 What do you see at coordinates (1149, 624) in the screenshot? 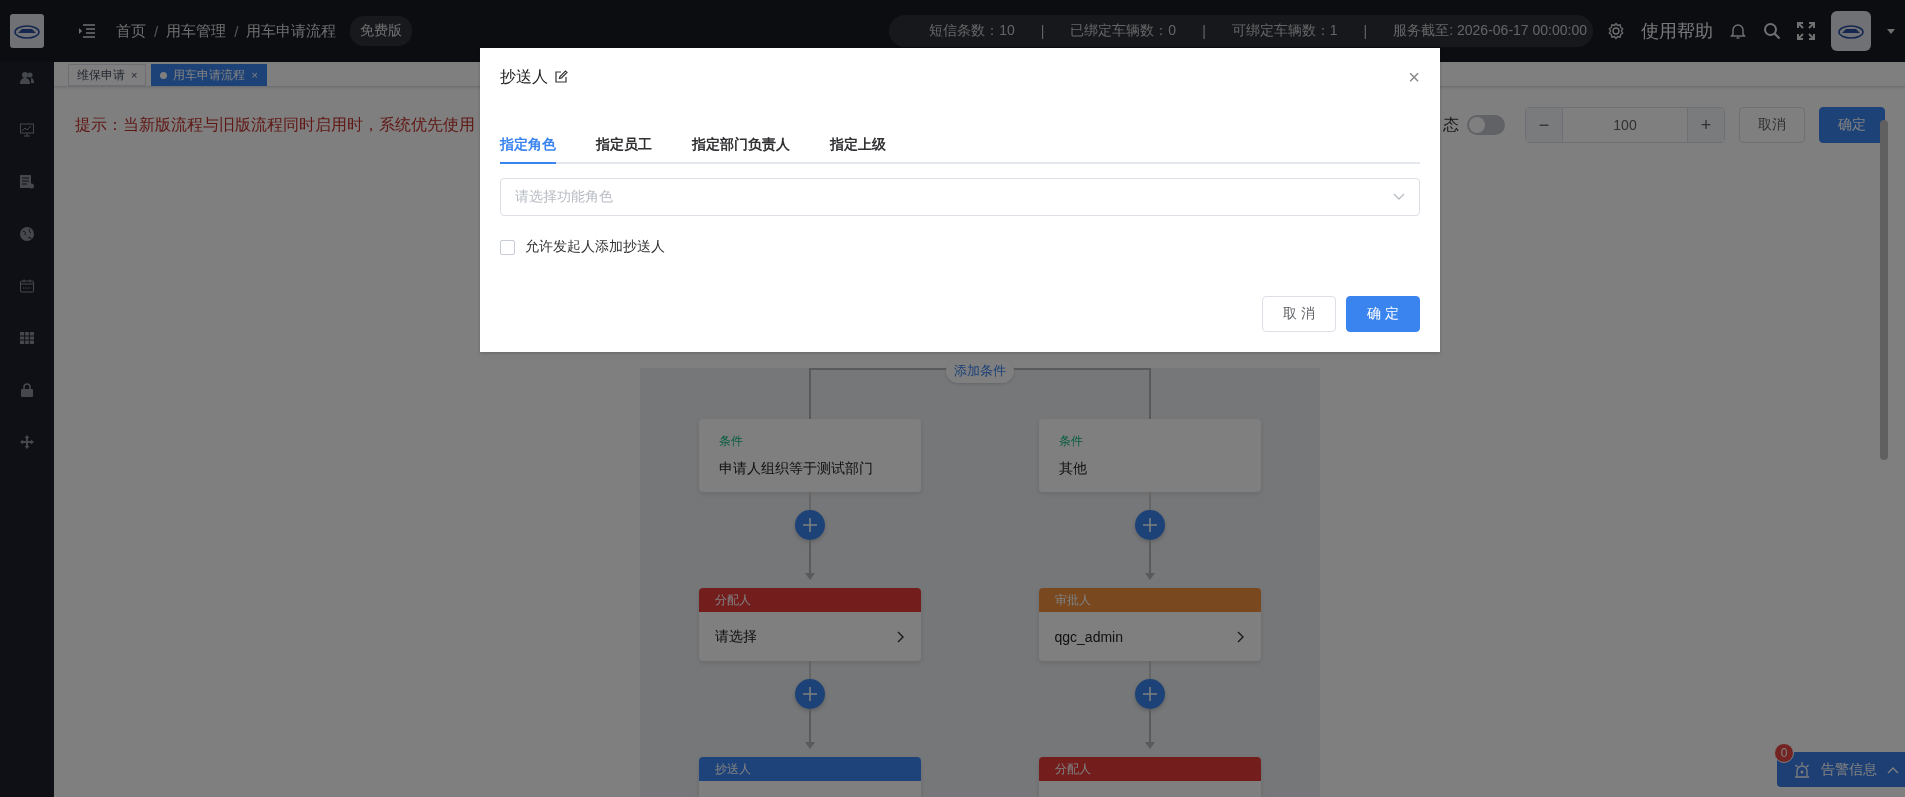
I see `flow-node-card: 审批人 qgc_admin` at bounding box center [1149, 624].